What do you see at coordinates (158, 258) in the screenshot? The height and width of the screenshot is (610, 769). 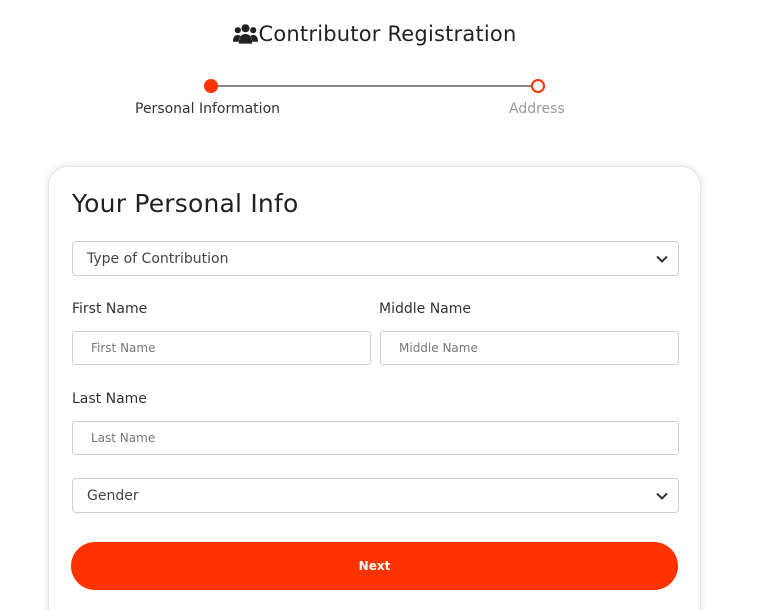 I see `contribution-type-selected: Type of Contribution` at bounding box center [158, 258].